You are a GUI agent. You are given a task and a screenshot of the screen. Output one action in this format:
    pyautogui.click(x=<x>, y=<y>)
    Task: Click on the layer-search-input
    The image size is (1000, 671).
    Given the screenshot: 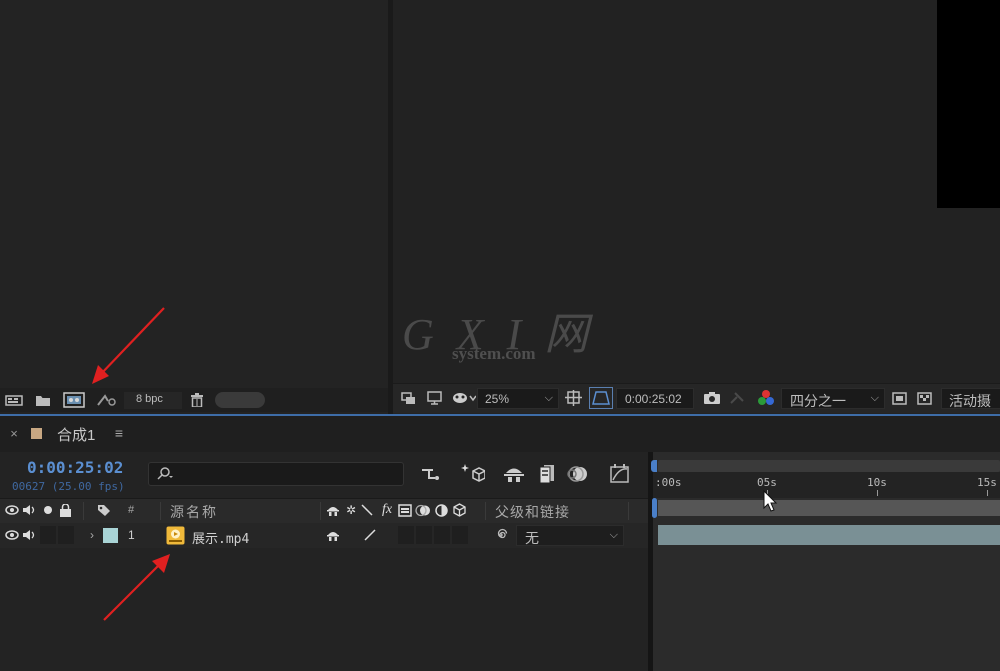 What is the action you would take?
    pyautogui.click(x=276, y=474)
    